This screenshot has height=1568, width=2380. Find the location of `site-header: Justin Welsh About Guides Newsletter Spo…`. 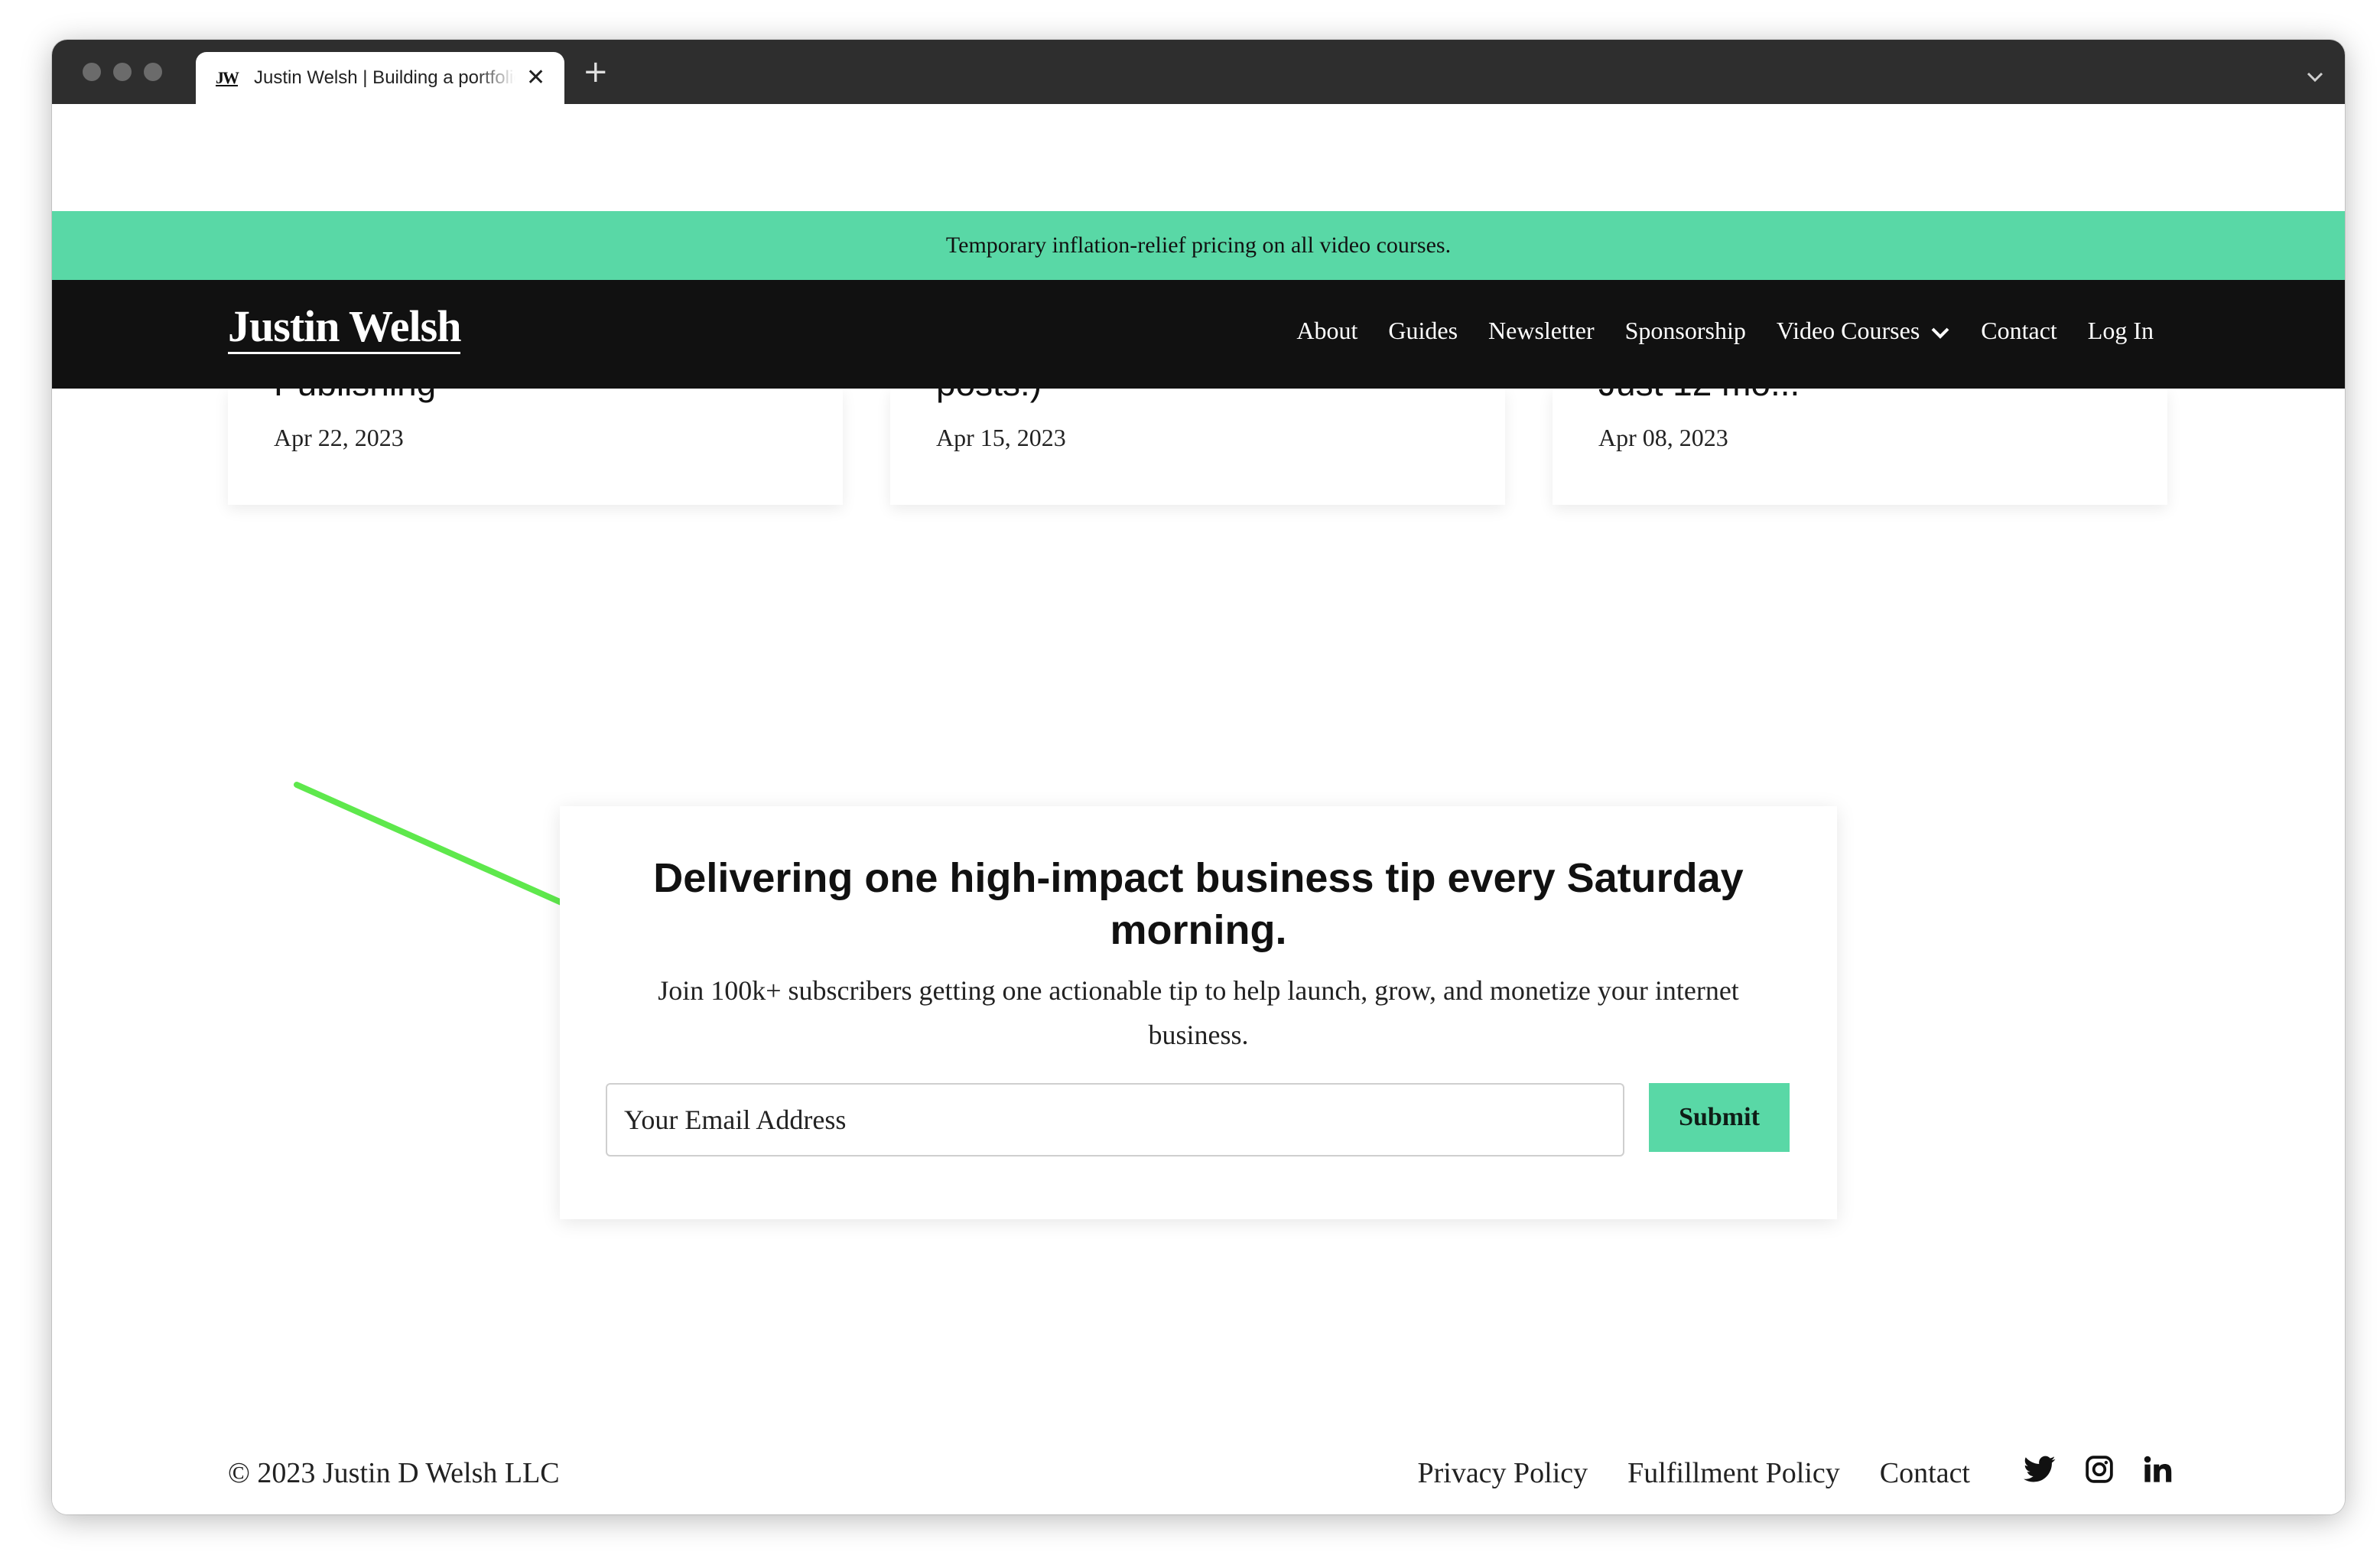

site-header: Justin Welsh About Guides Newsletter Spo… is located at coordinates (1198, 334).